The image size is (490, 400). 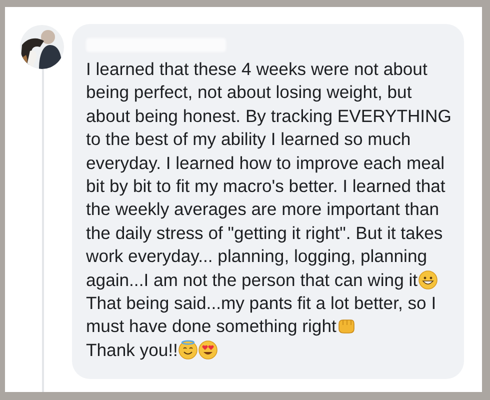 I want to click on comment-text: must have done something right, so click(x=211, y=326).